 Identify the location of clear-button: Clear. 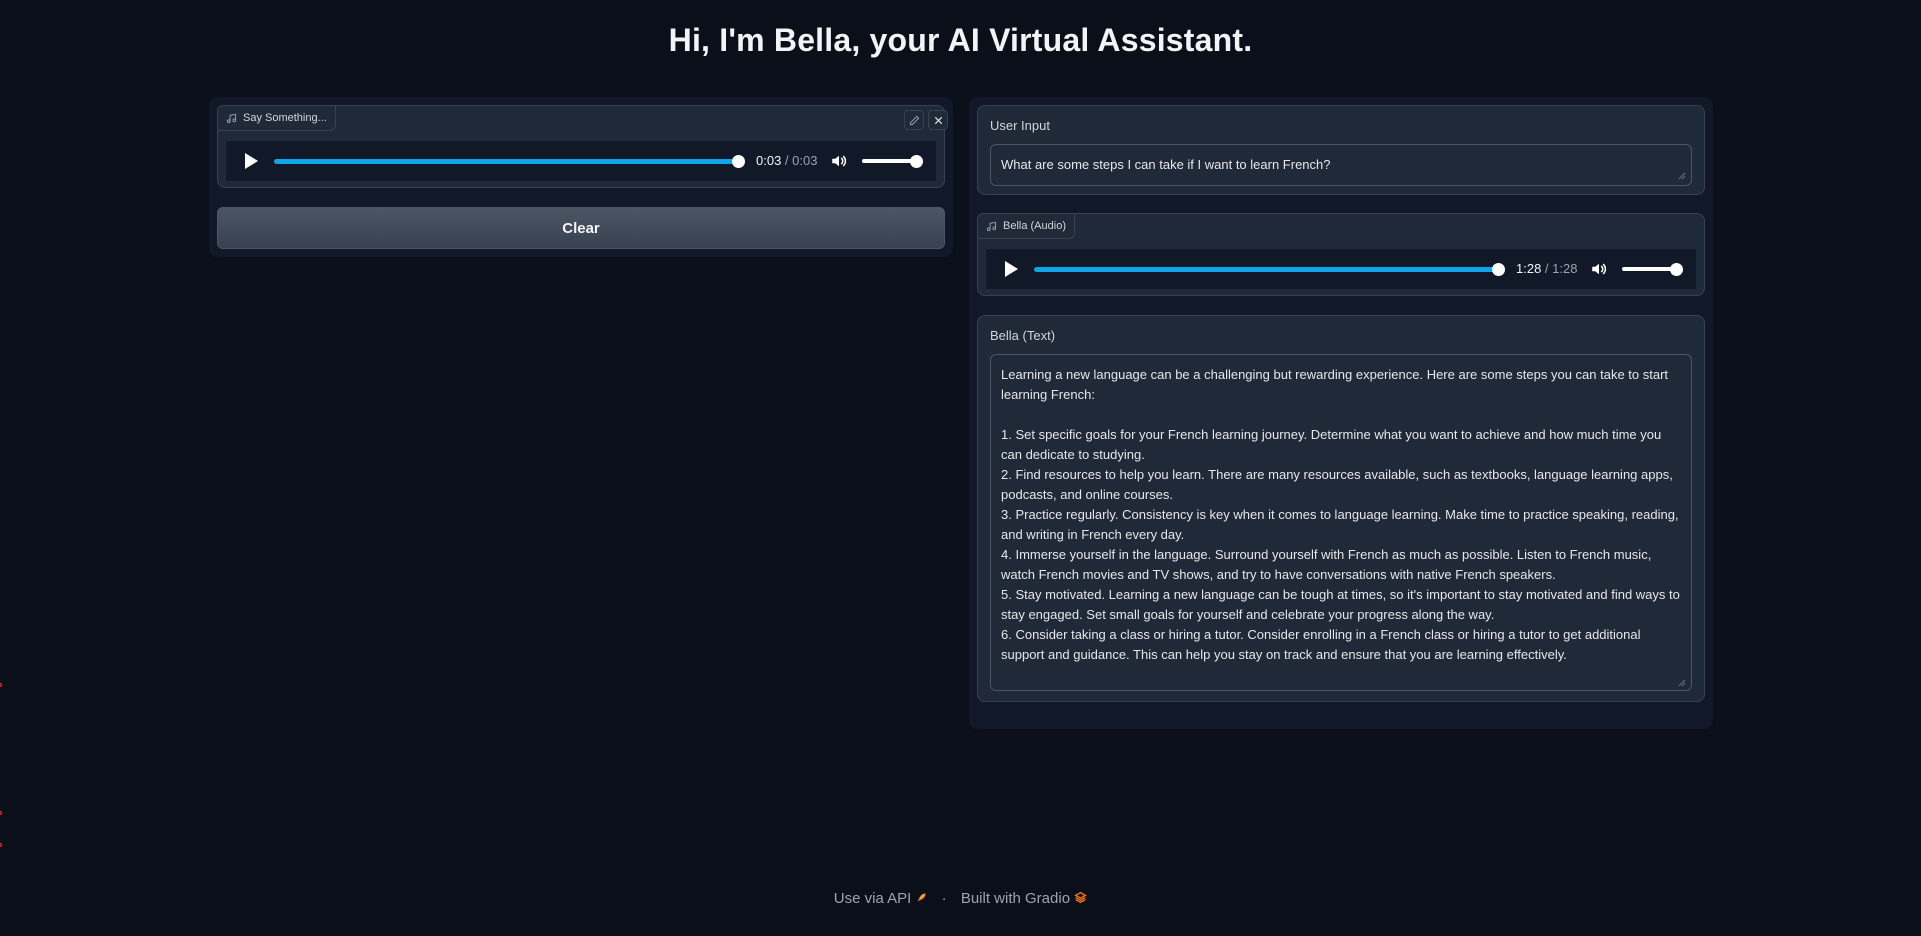
(581, 228).